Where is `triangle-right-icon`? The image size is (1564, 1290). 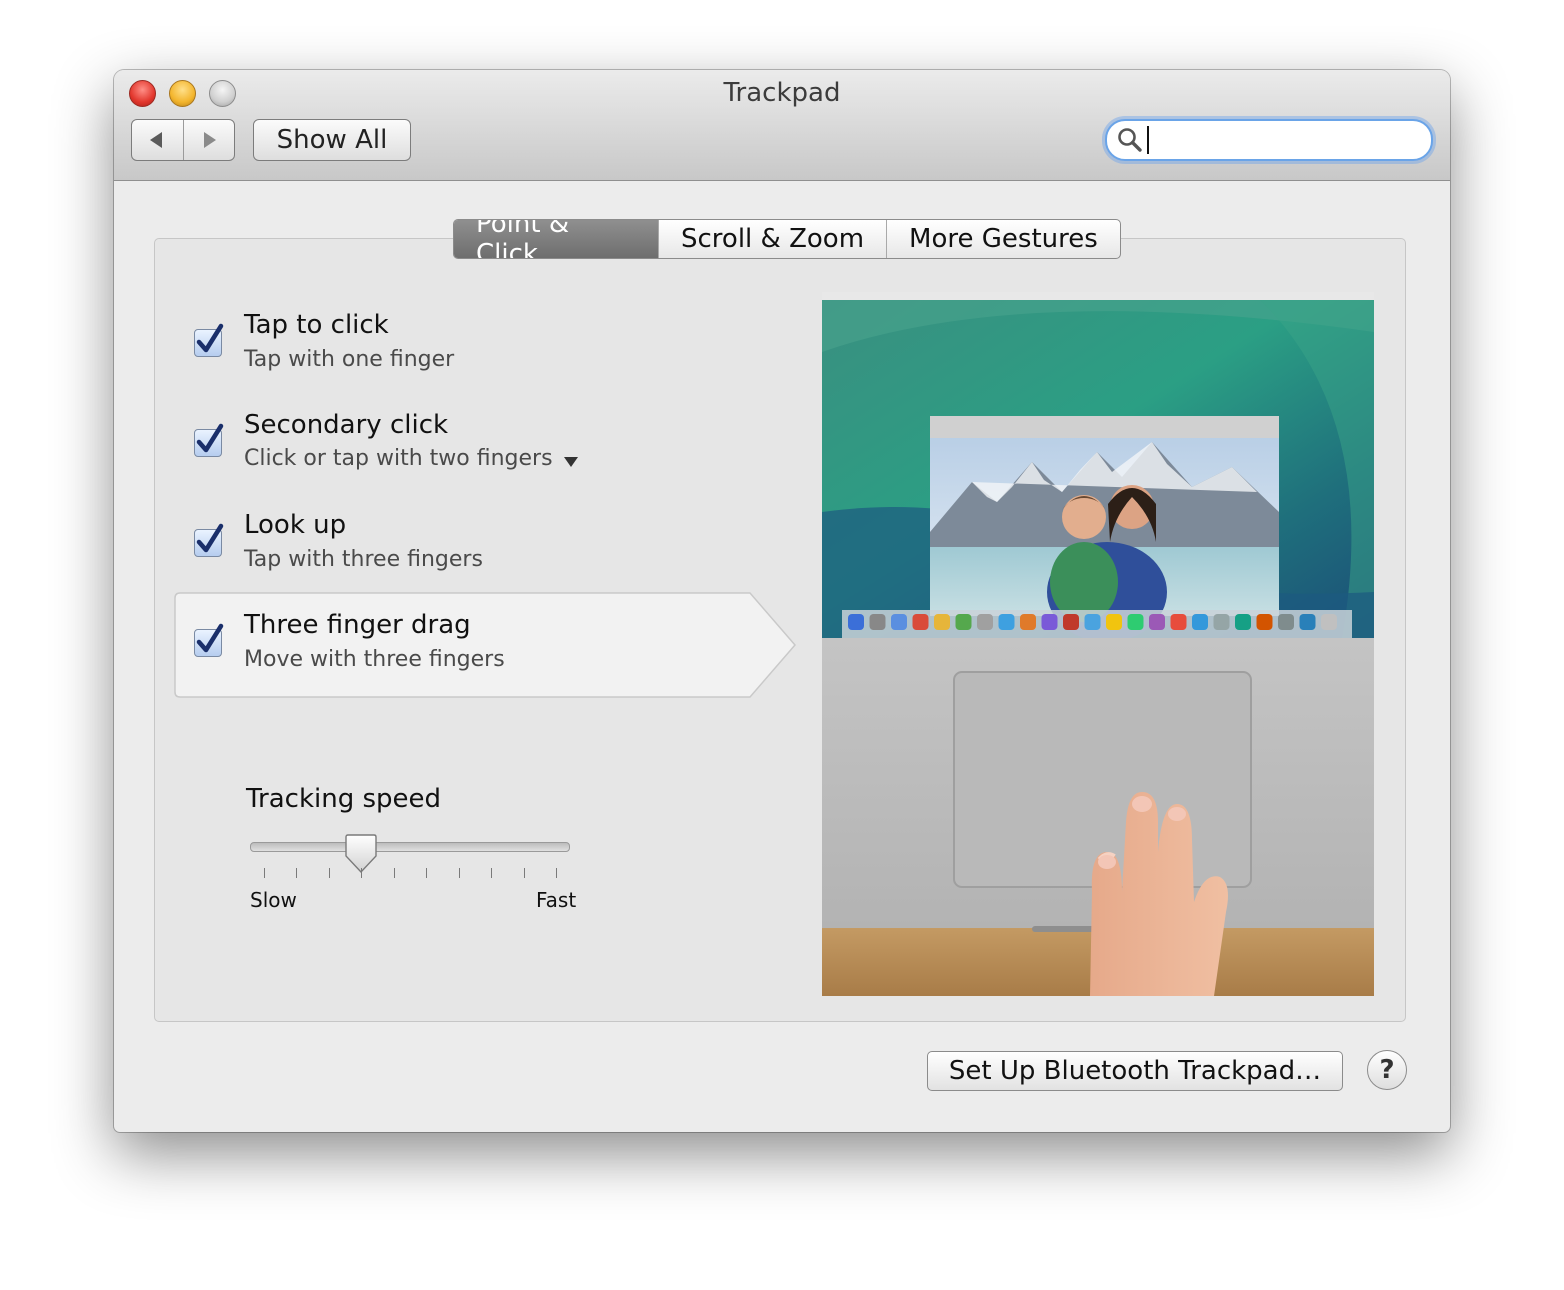 triangle-right-icon is located at coordinates (209, 140).